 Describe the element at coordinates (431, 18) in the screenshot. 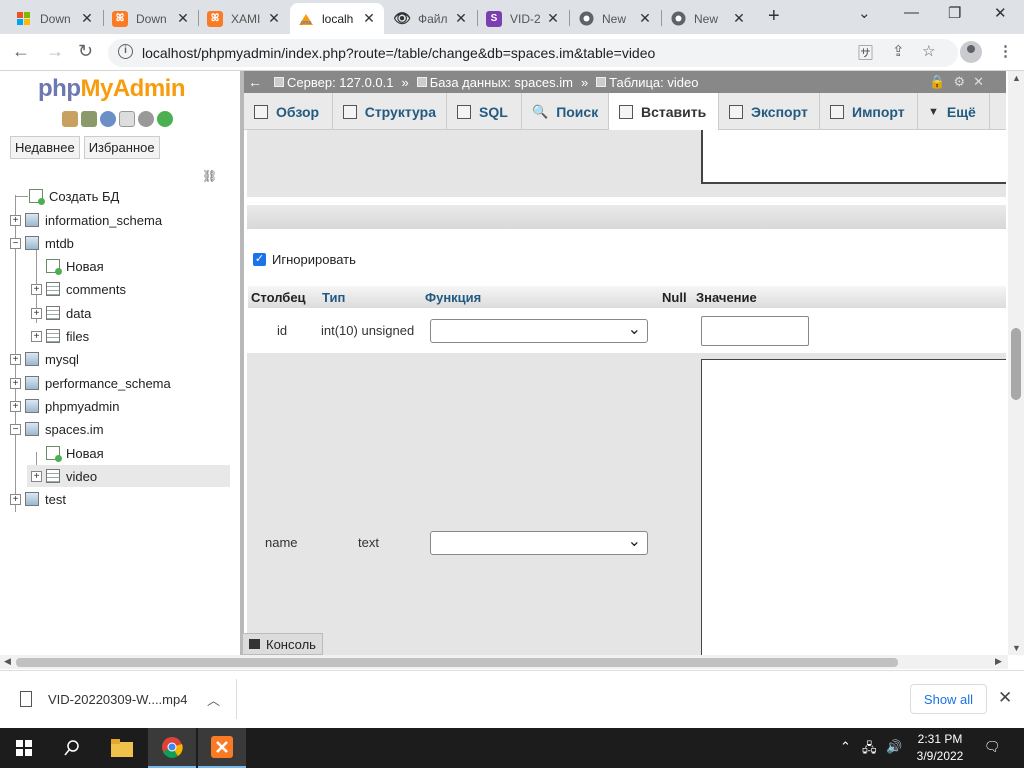

I see `browser-tab: 👁 Файл ✕` at that location.